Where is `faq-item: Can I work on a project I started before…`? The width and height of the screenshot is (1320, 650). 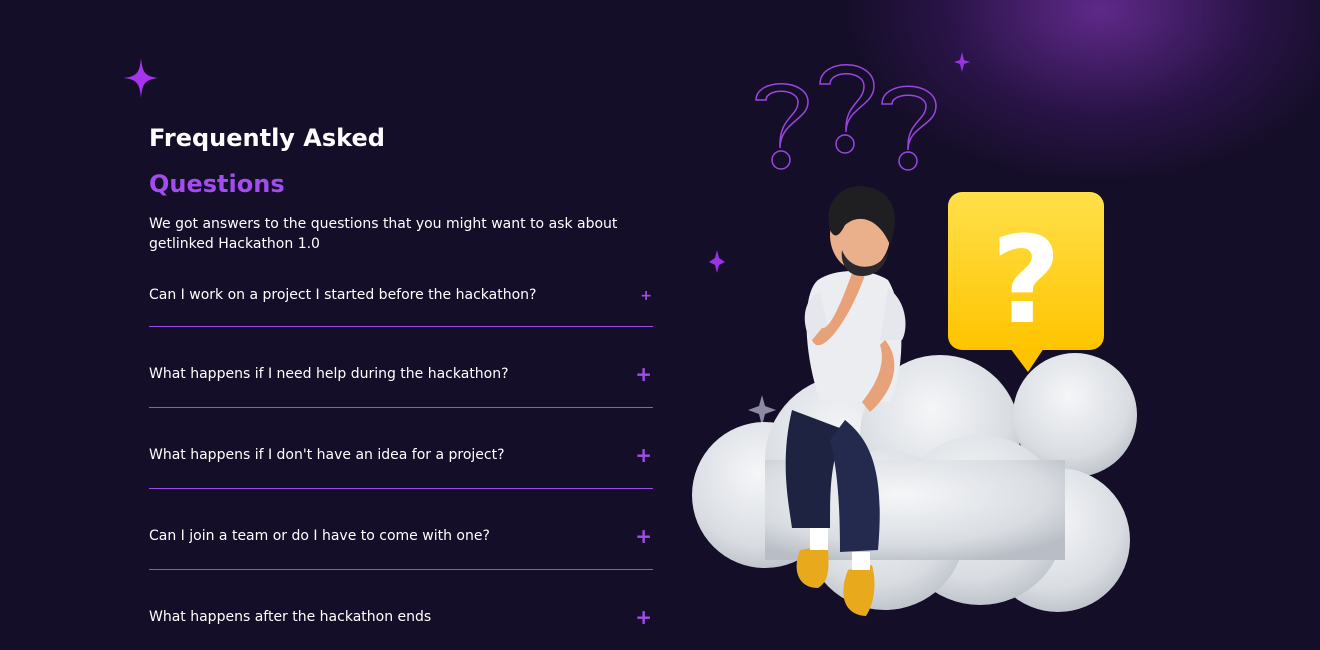
faq-item: Can I work on a project I started before… is located at coordinates (401, 303).